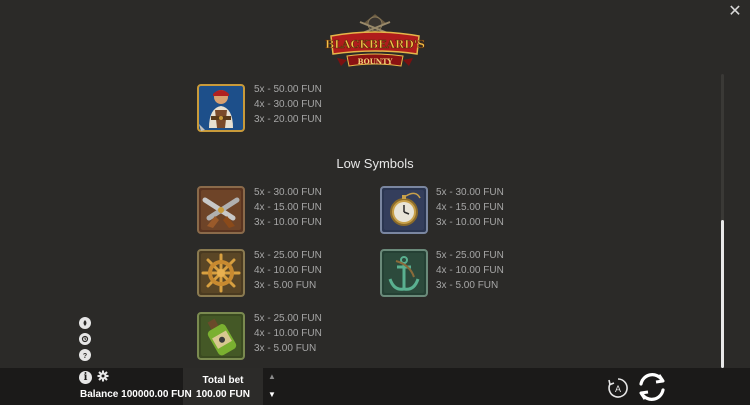  What do you see at coordinates (375, 163) in the screenshot?
I see `low-symbols-heading: Low Symbols` at bounding box center [375, 163].